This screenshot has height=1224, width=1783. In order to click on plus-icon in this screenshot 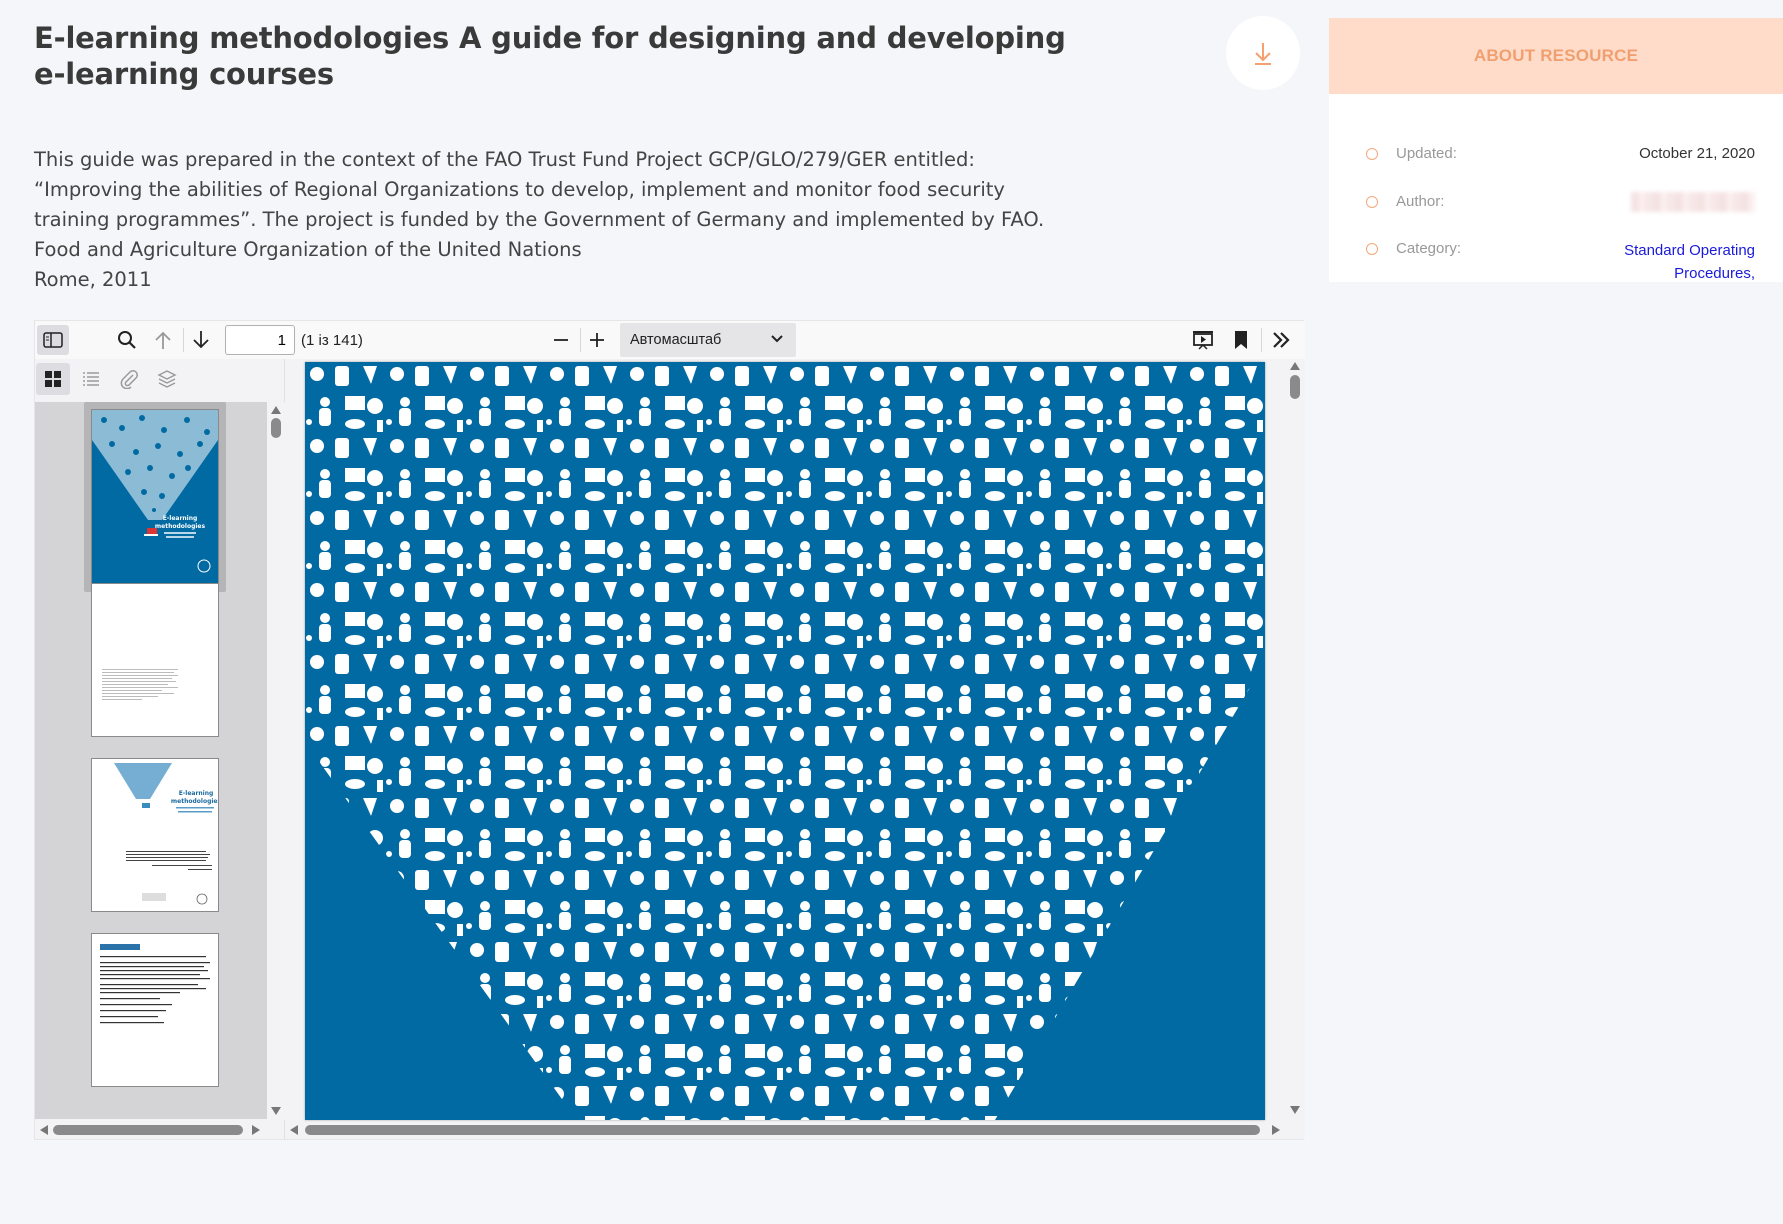, I will do `click(597, 340)`.